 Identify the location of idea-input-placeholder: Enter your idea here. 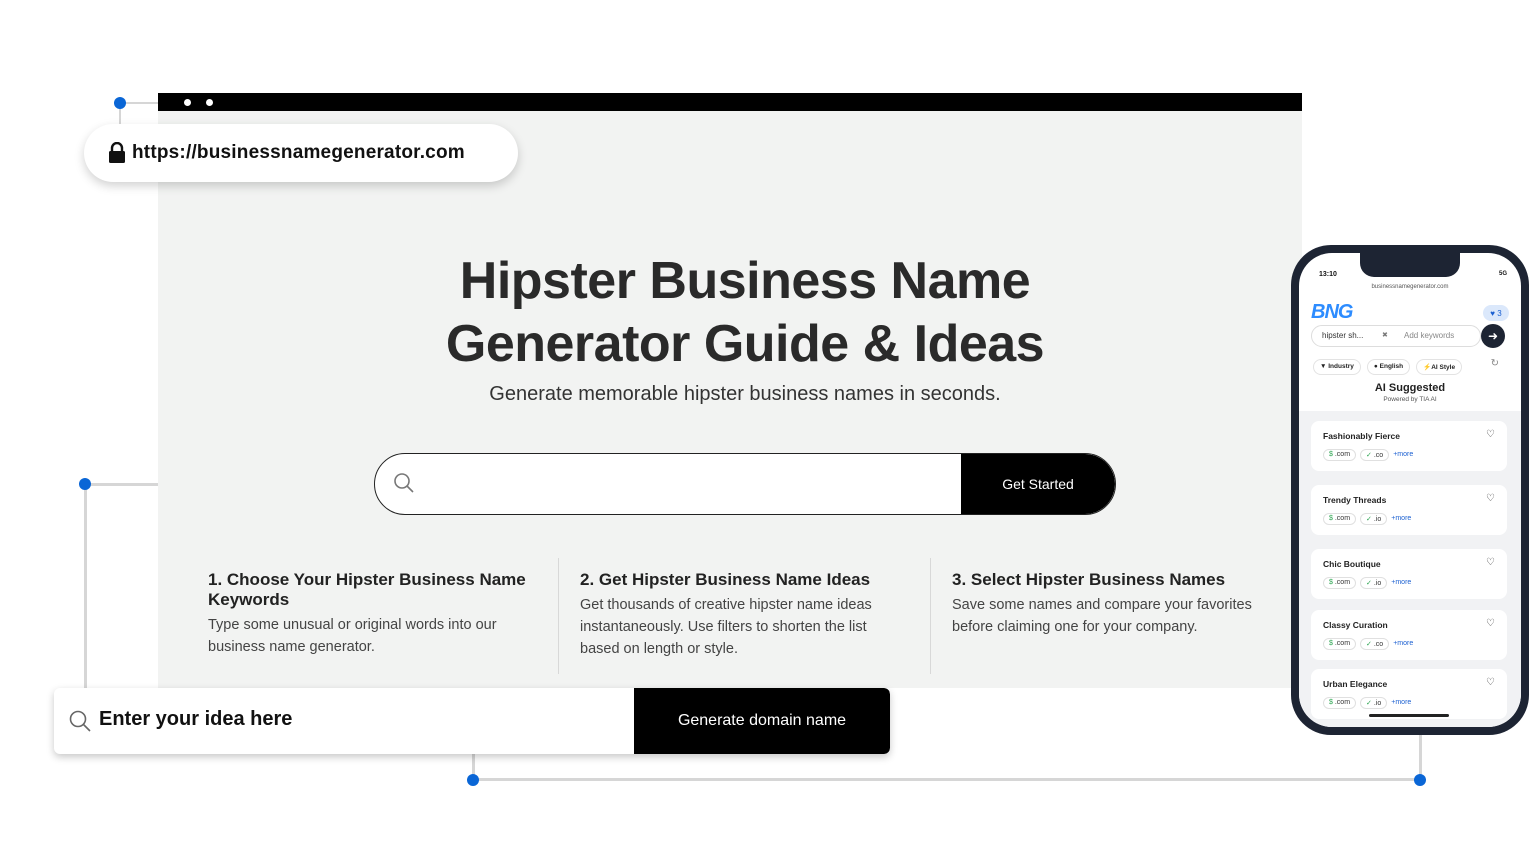
(195, 719).